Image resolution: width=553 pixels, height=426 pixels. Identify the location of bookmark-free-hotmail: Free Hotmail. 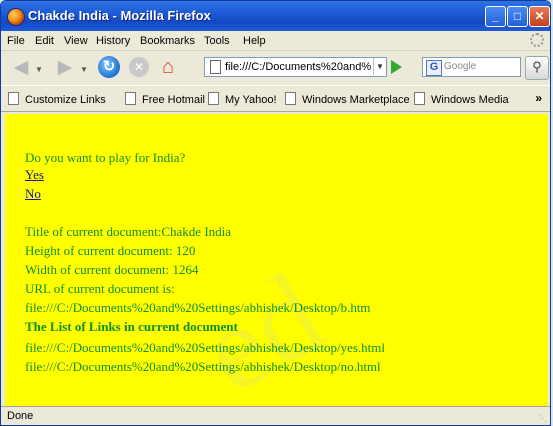
(165, 99).